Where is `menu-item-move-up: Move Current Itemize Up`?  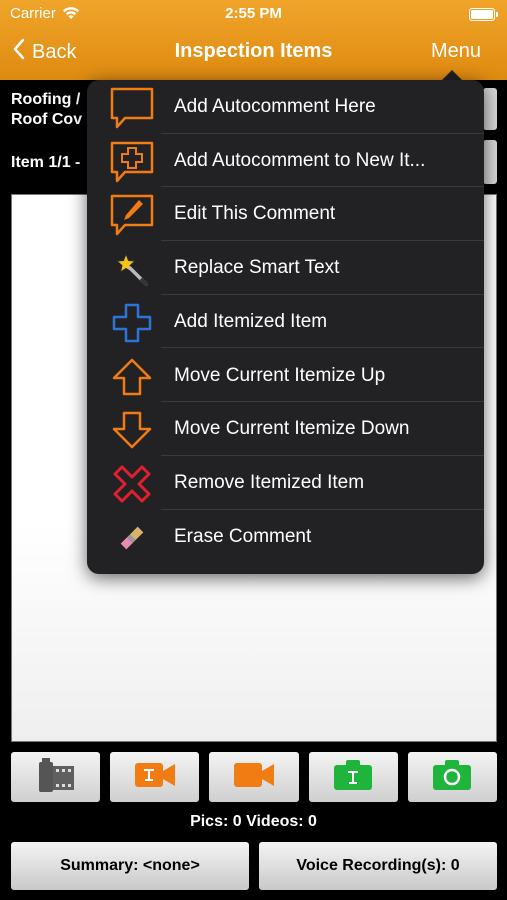
menu-item-move-up: Move Current Itemize Up is located at coordinates (285, 376).